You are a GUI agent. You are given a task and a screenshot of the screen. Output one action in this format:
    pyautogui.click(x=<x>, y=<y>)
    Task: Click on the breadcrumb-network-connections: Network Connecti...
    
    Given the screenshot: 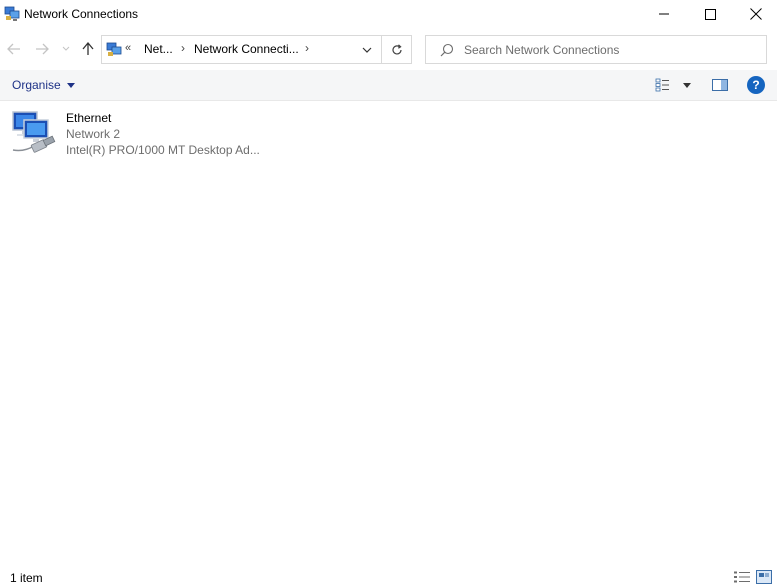 What is the action you would take?
    pyautogui.click(x=246, y=49)
    